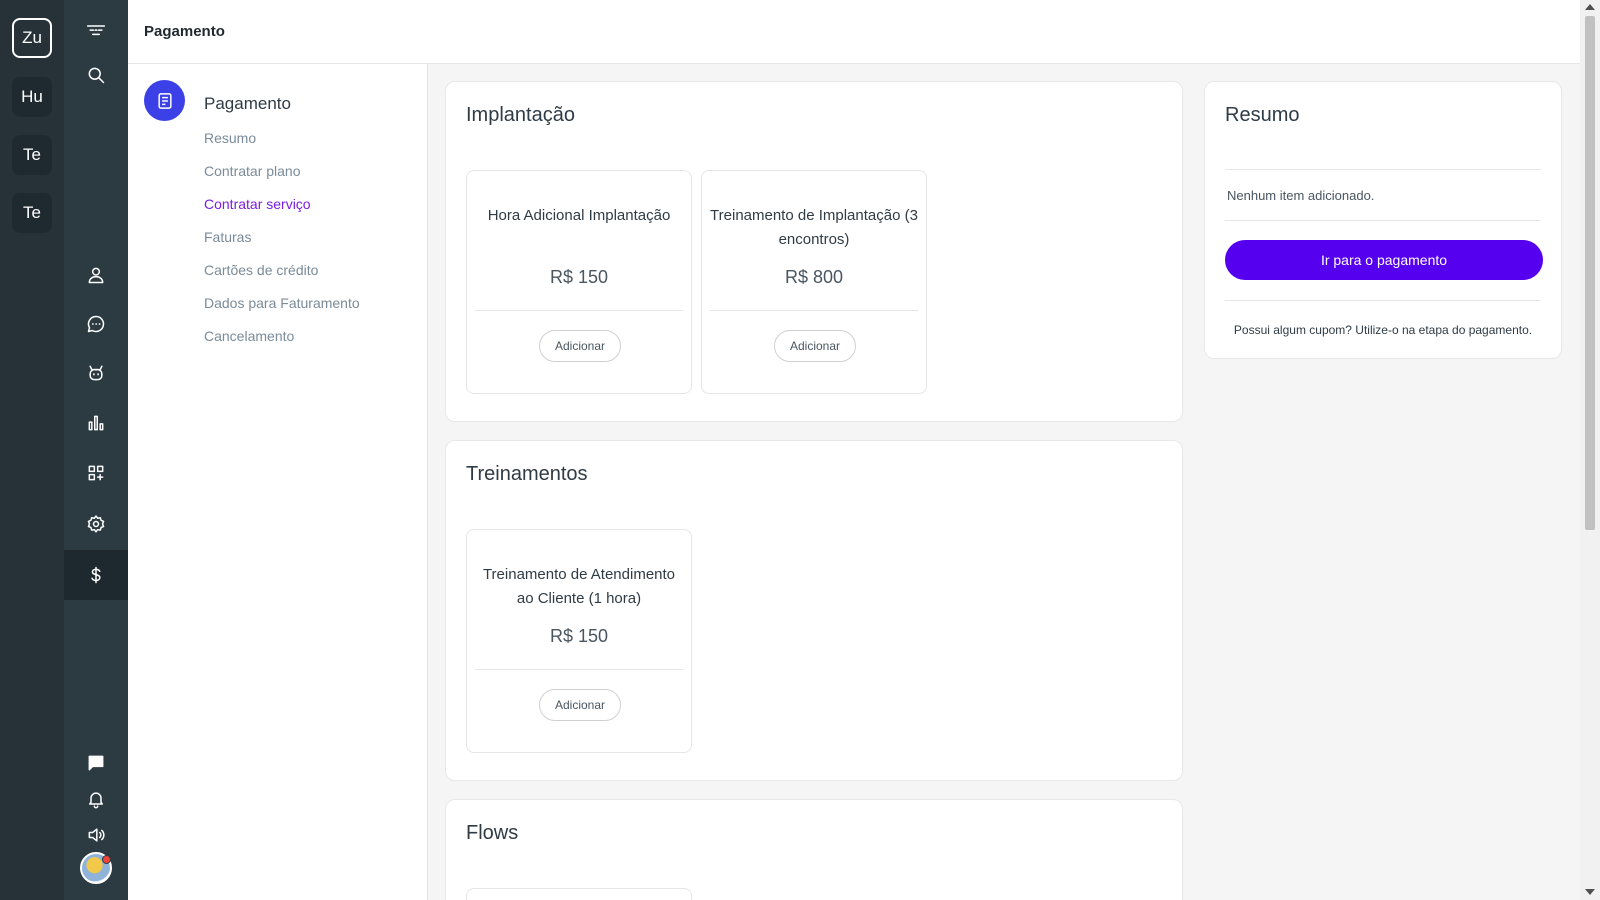  I want to click on page-title: Pagamento, so click(184, 31).